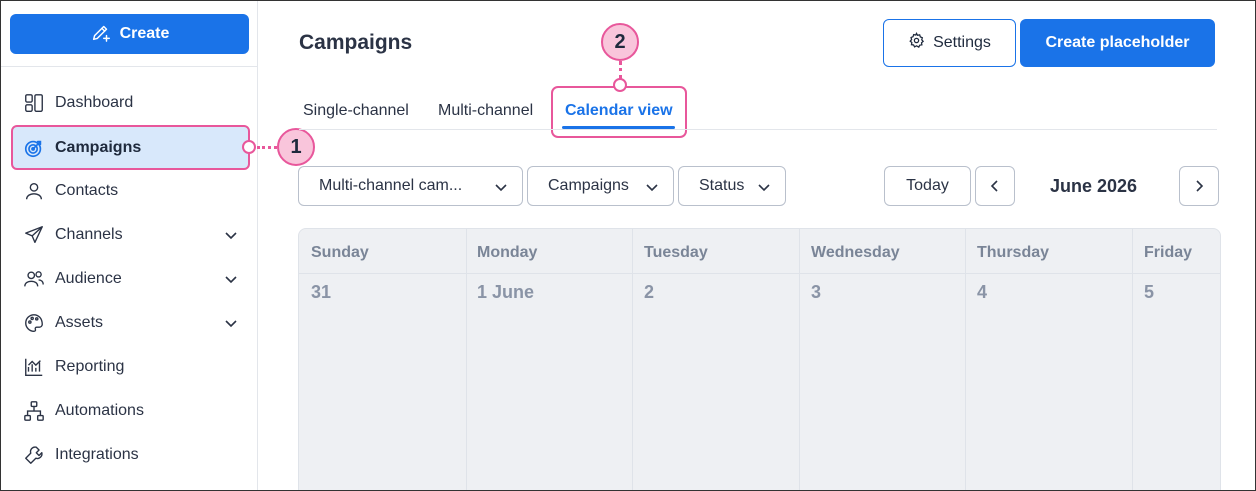 The image size is (1256, 491). I want to click on sidebar-item-automations: Automations, so click(131, 411).